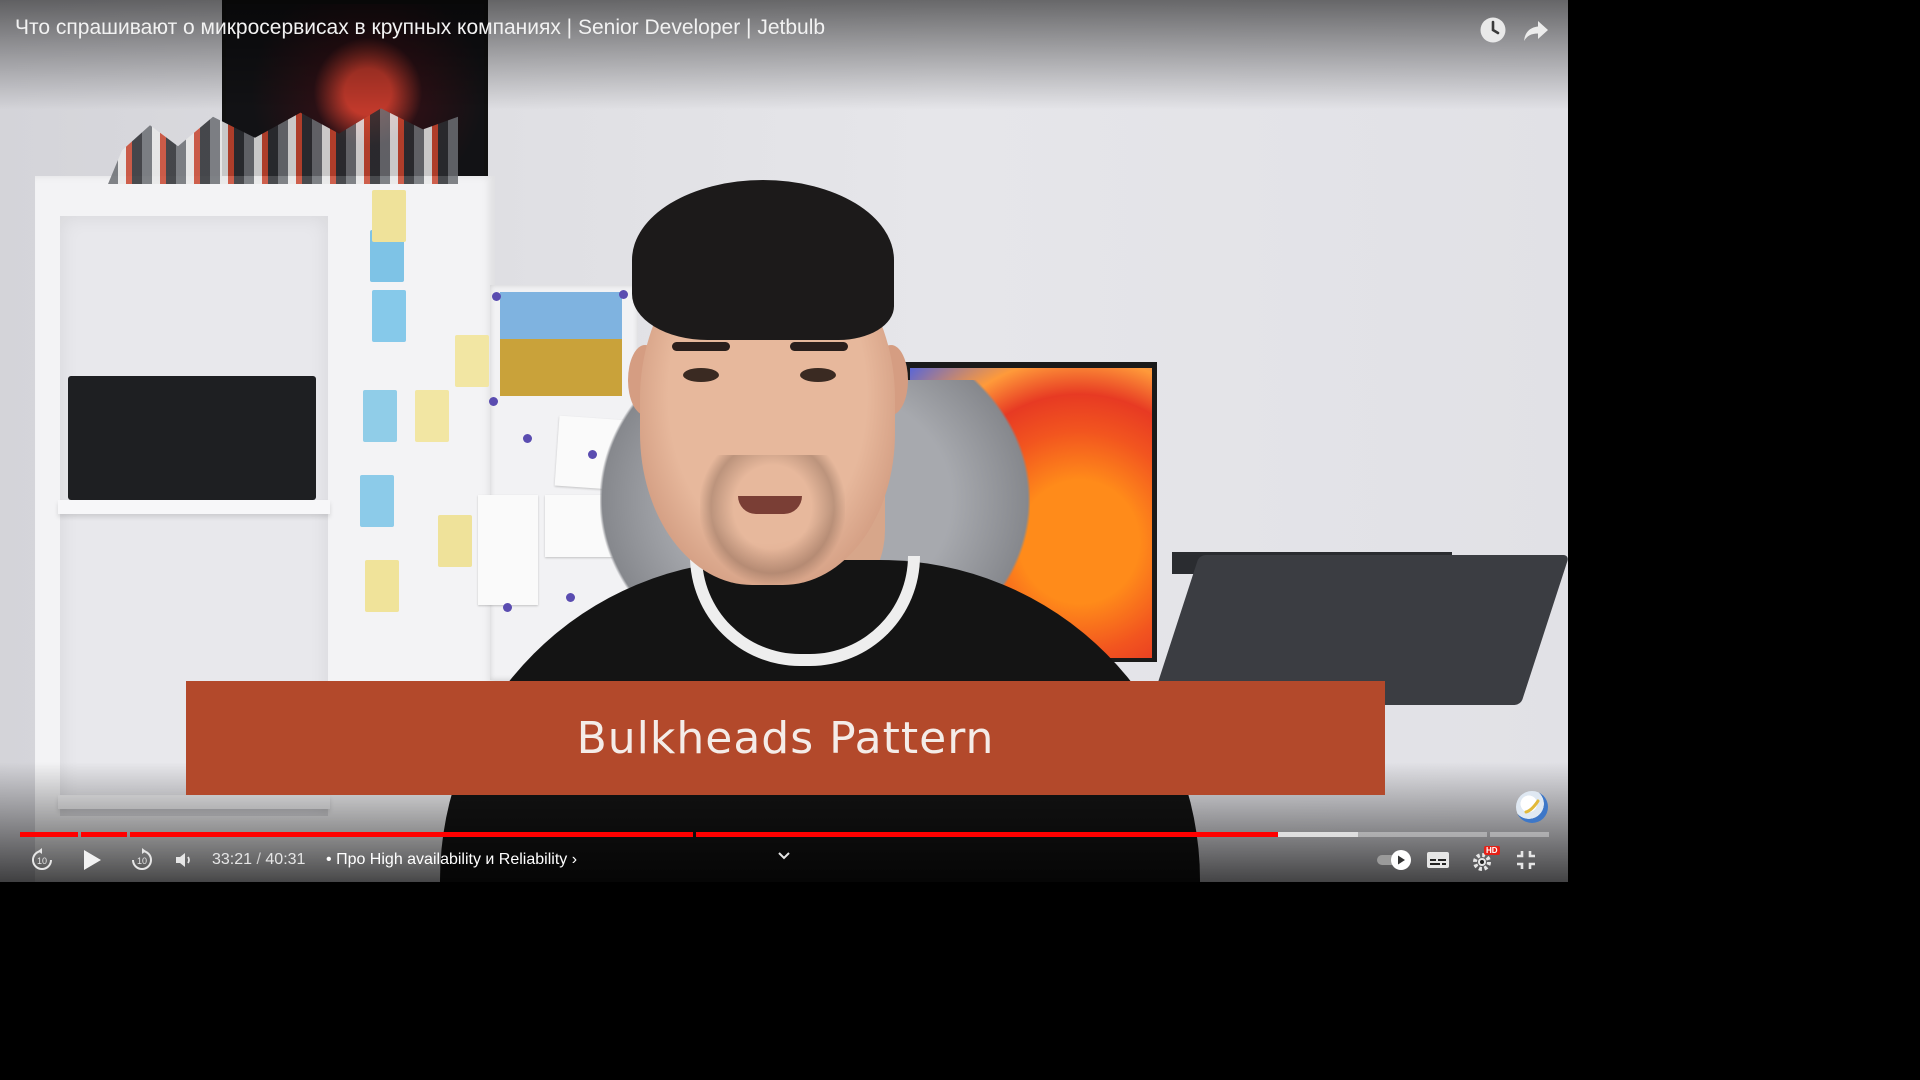  I want to click on autoplay-toggle-icon, so click(1394, 860).